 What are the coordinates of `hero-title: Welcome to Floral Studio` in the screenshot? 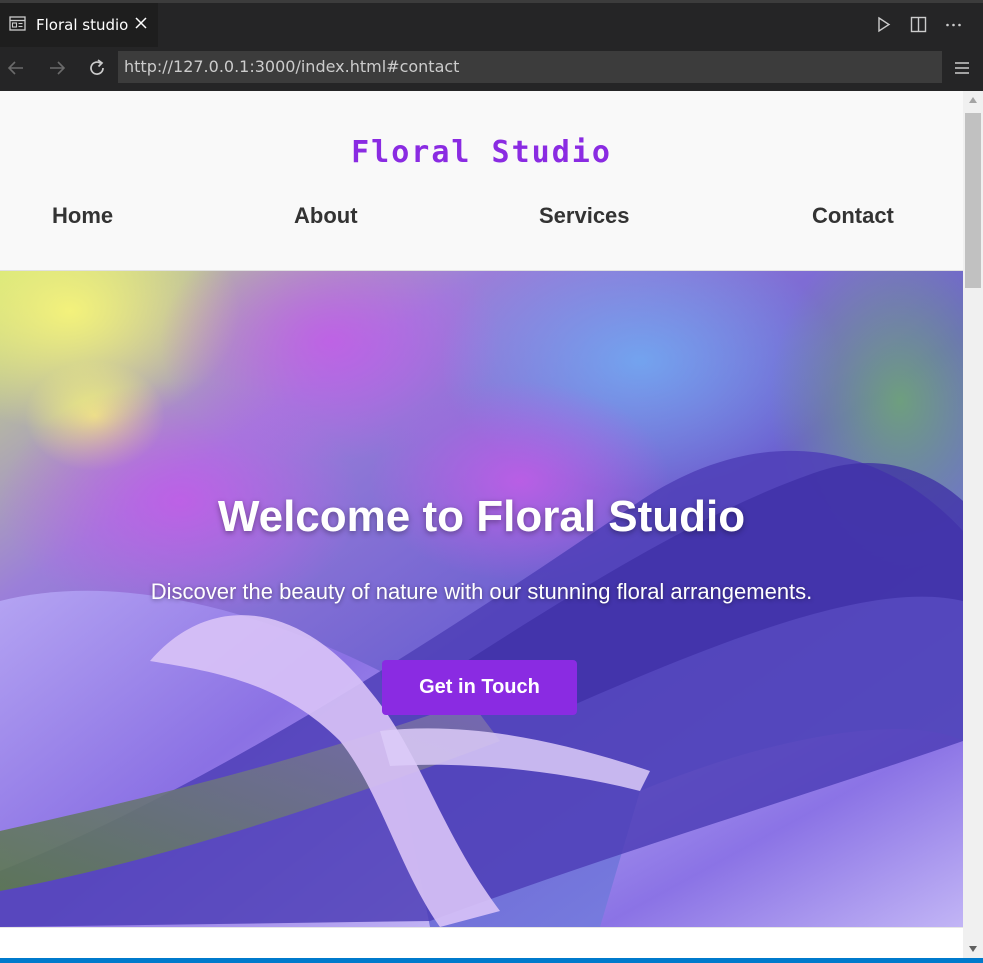 It's located at (481, 516).